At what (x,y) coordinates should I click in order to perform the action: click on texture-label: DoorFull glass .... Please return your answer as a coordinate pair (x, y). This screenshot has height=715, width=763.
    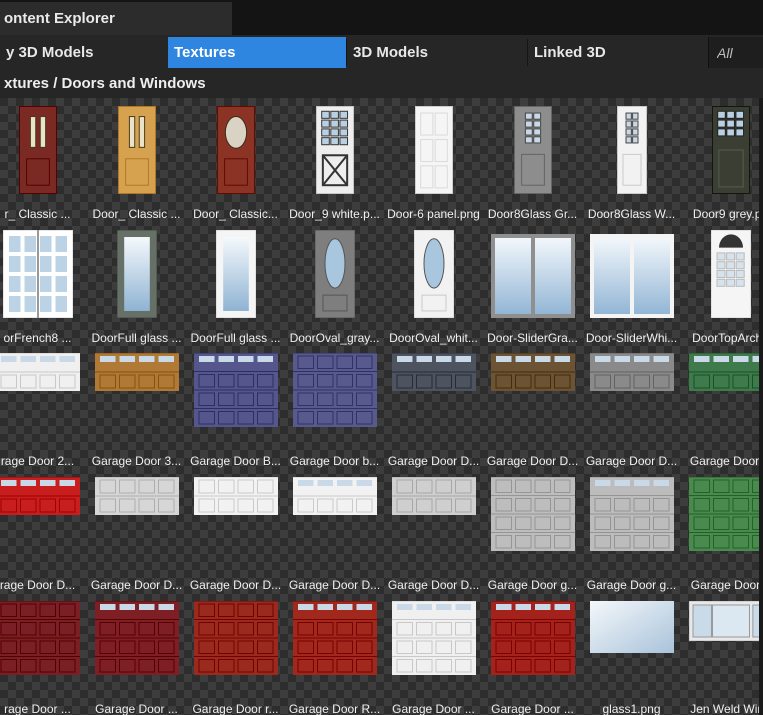
    Looking at the image, I should click on (235, 338).